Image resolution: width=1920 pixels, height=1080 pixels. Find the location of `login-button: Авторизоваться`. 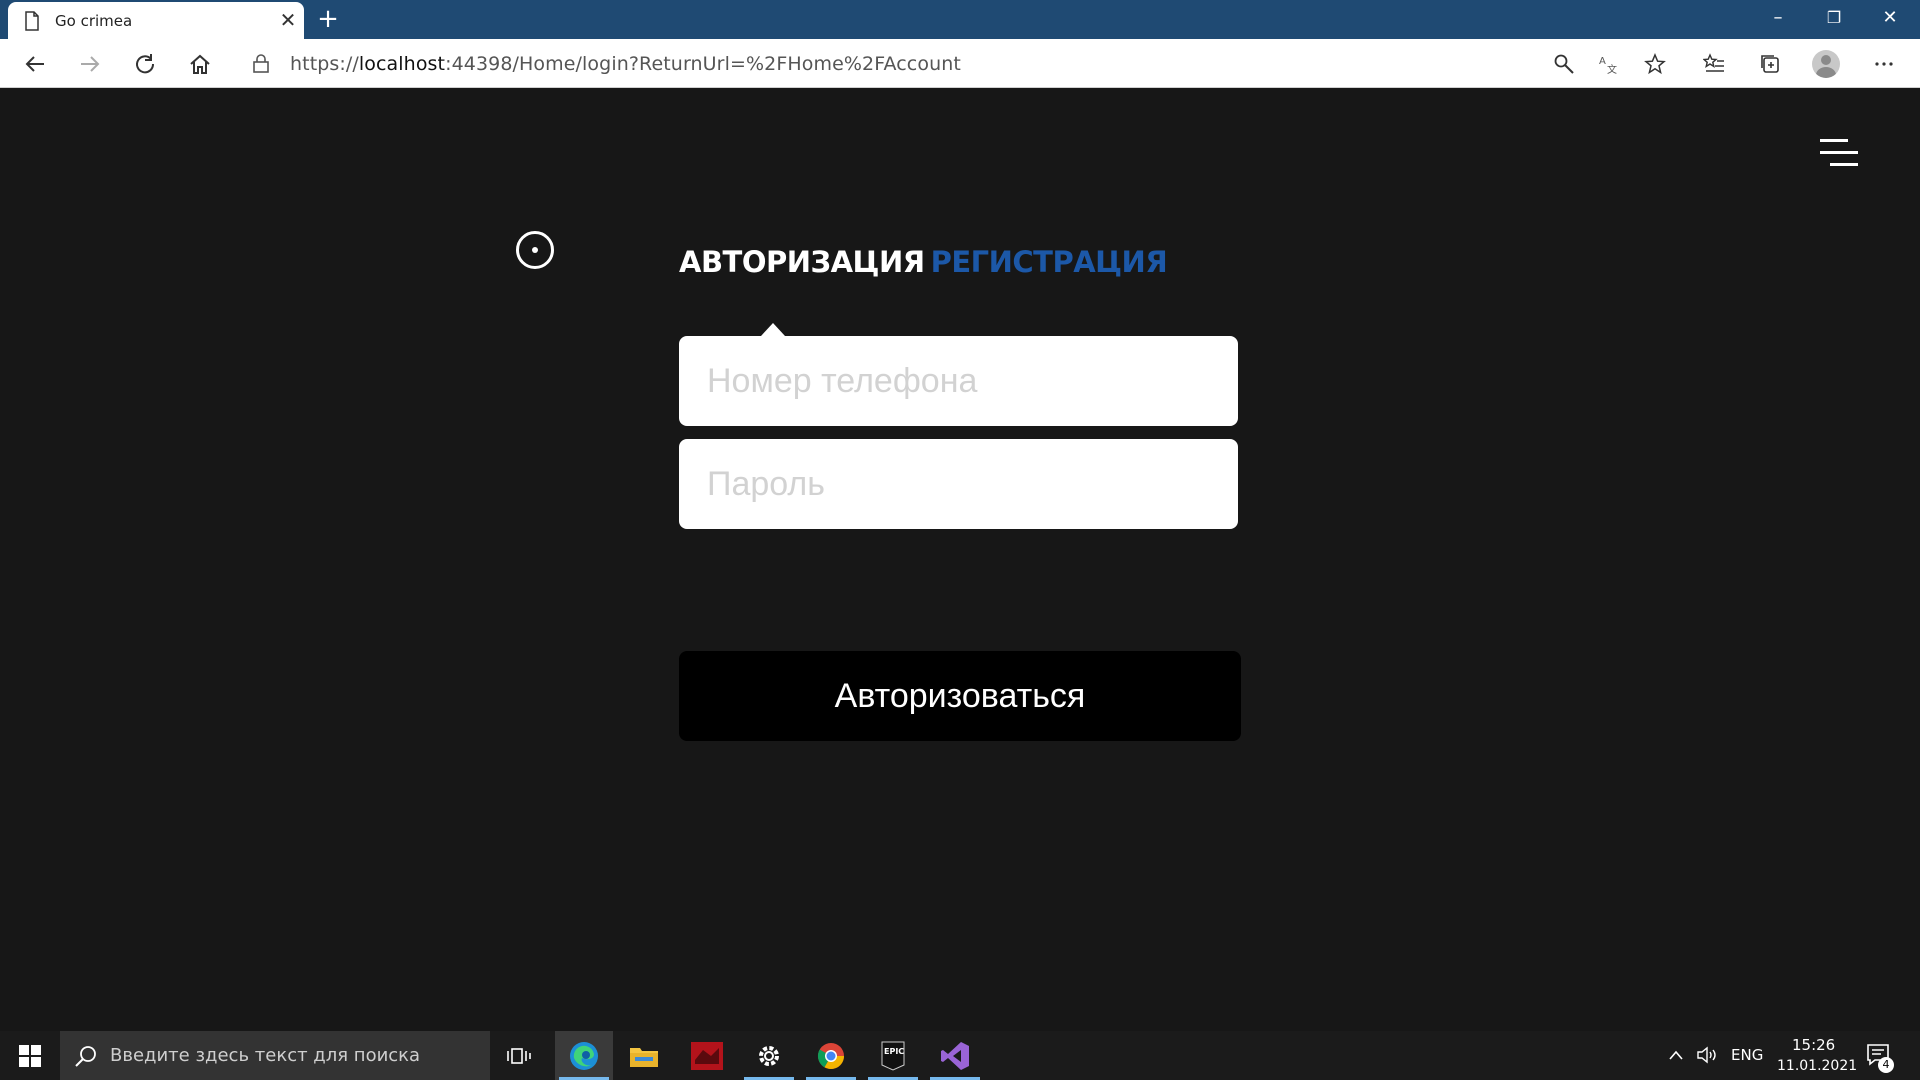

login-button: Авторизоваться is located at coordinates (960, 696).